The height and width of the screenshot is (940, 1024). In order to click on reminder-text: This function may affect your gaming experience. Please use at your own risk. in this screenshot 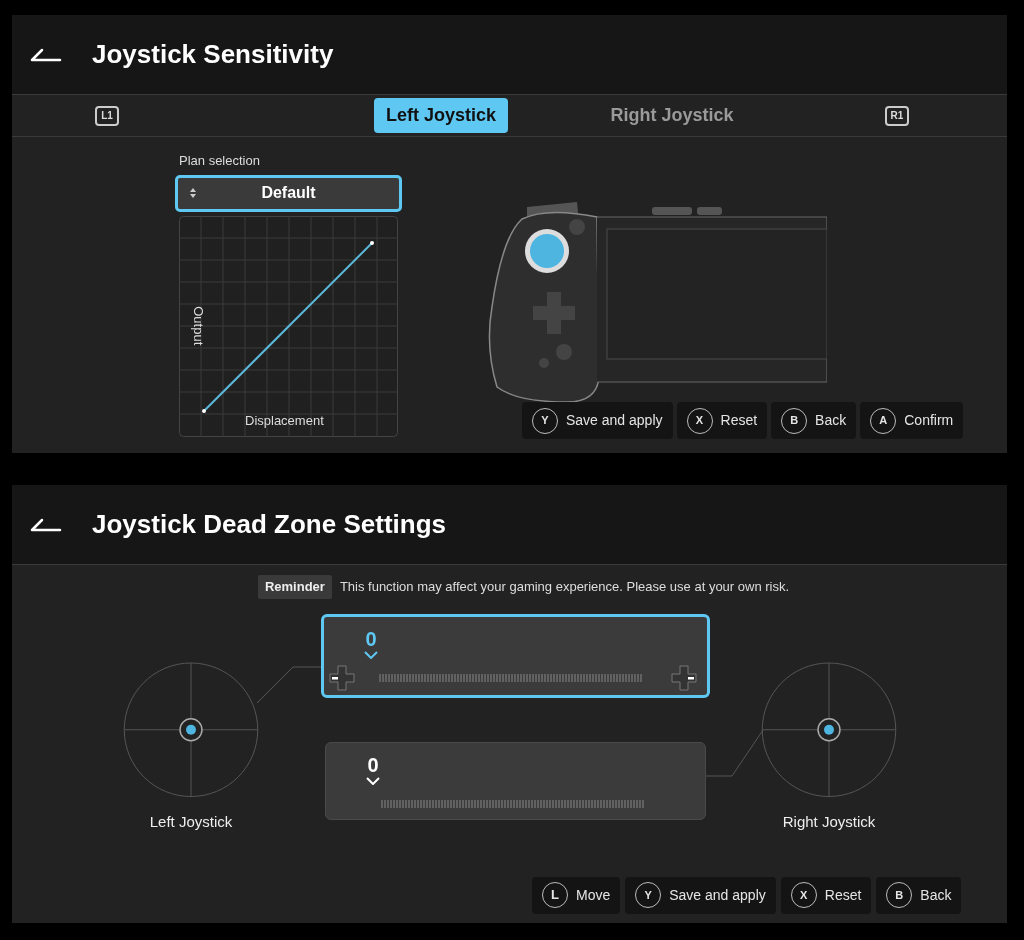, I will do `click(564, 587)`.